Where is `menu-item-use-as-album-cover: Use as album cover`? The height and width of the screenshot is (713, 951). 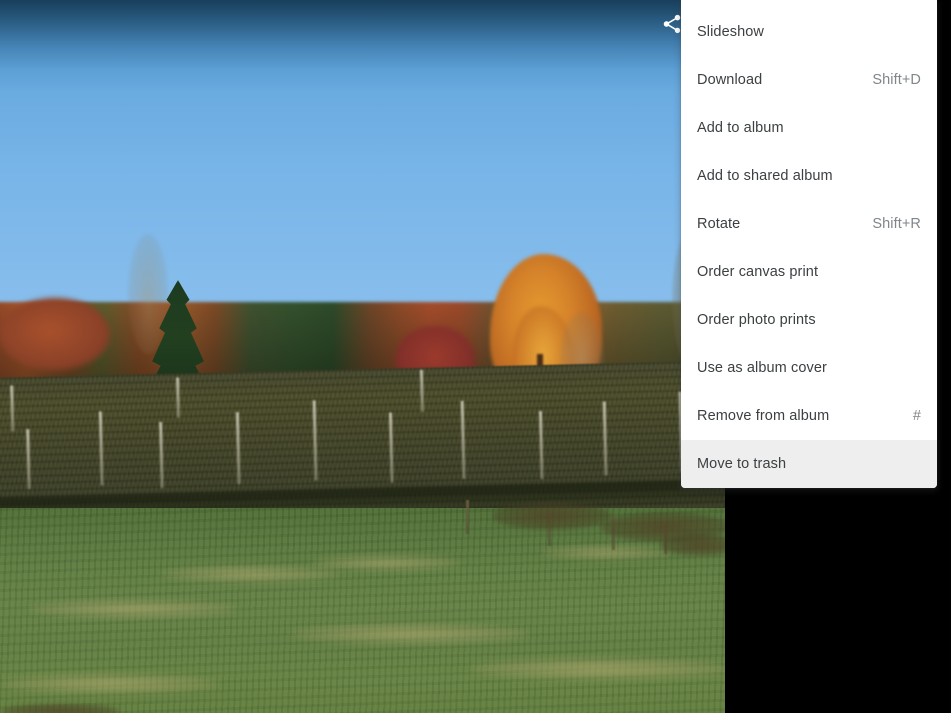 menu-item-use-as-album-cover: Use as album cover is located at coordinates (809, 368).